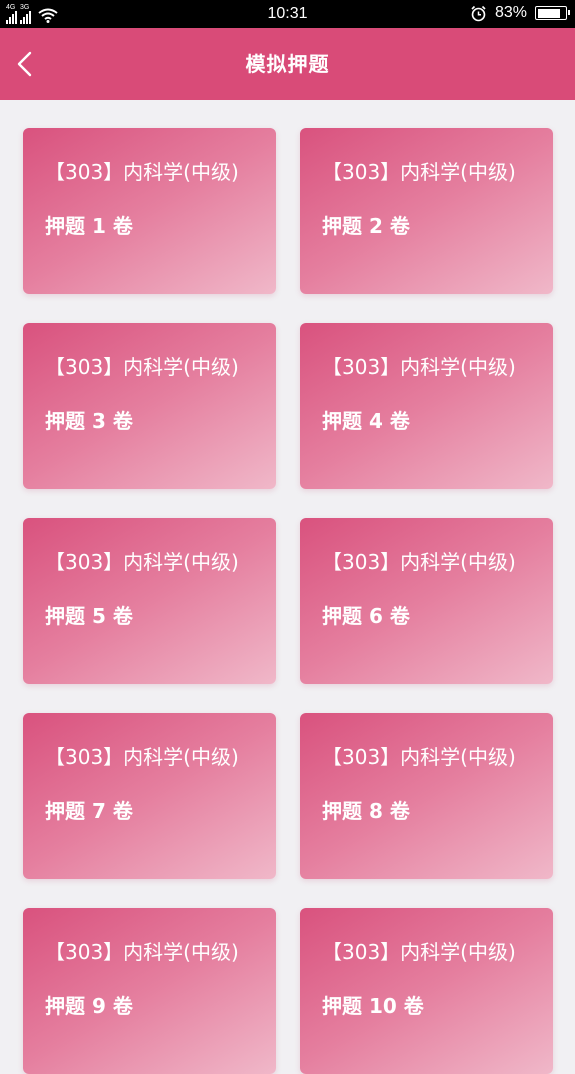  What do you see at coordinates (89, 226) in the screenshot?
I see `card-volume-label: 押题 1 卷` at bounding box center [89, 226].